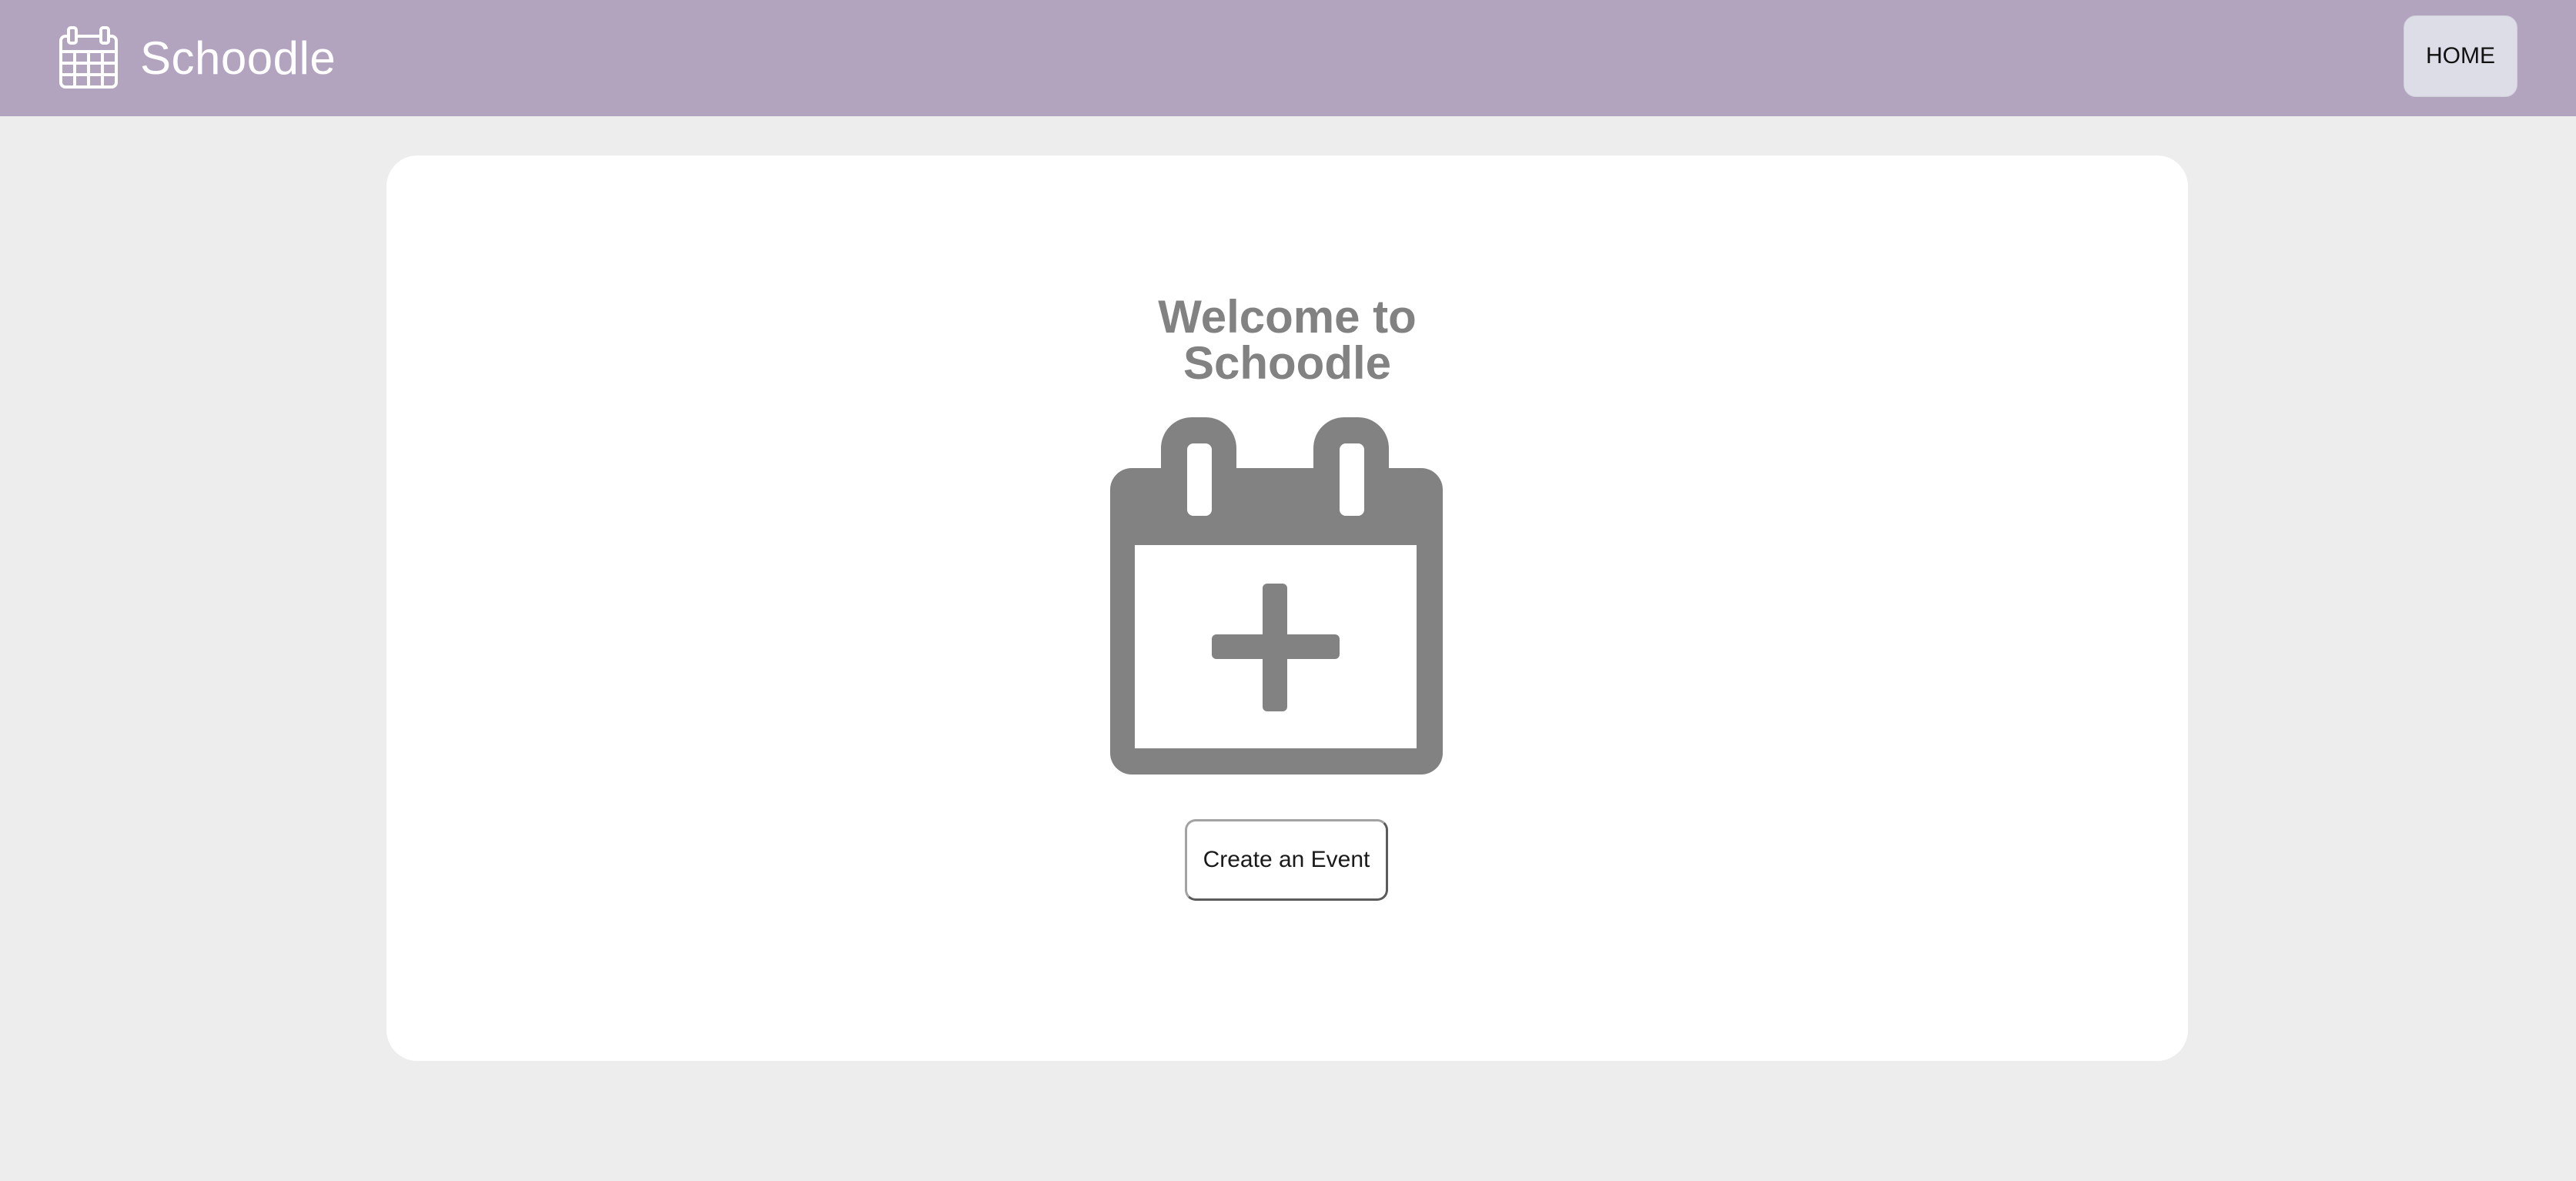 The image size is (2576, 1181). What do you see at coordinates (1287, 860) in the screenshot?
I see `create-event-button: Create an Event` at bounding box center [1287, 860].